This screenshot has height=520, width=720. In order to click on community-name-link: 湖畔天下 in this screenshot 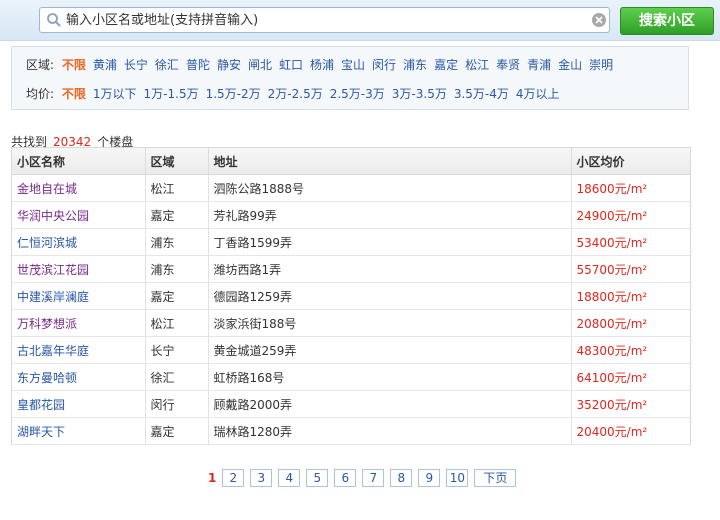, I will do `click(79, 431)`.